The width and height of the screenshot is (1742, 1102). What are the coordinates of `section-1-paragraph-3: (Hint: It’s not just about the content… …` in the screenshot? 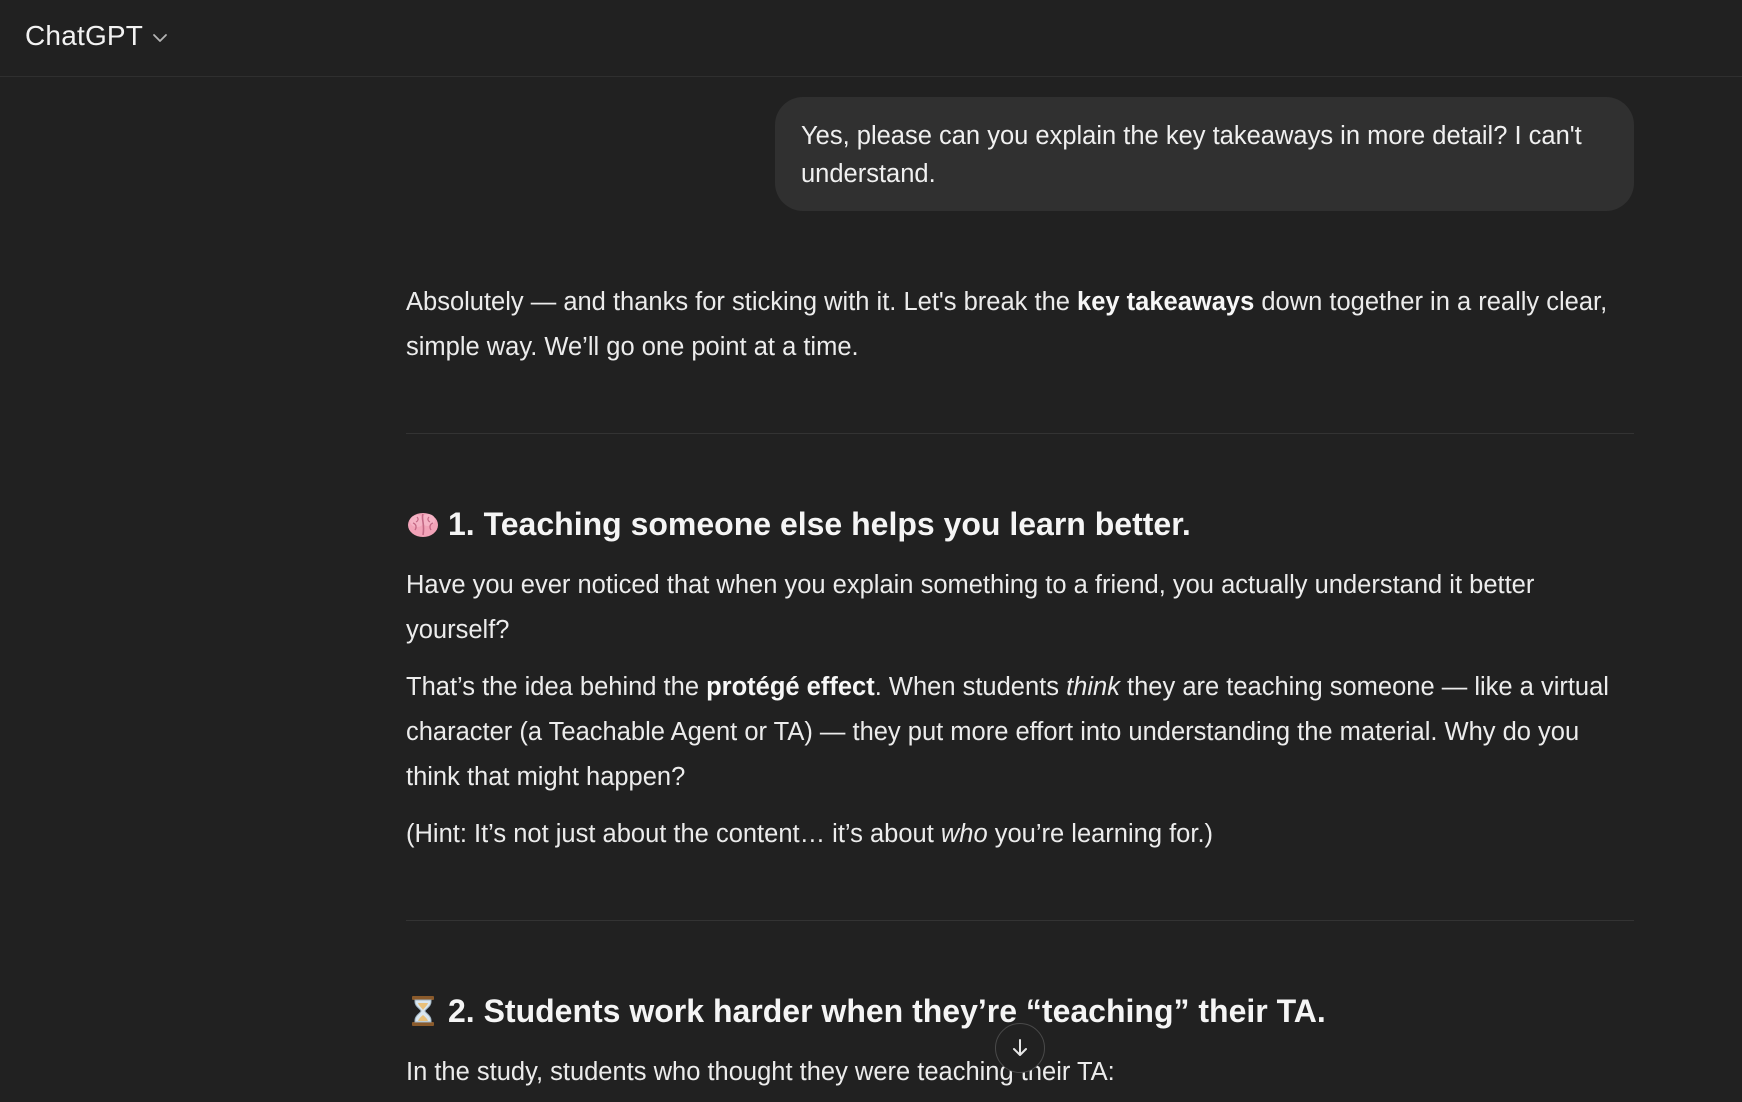 It's located at (1020, 834).